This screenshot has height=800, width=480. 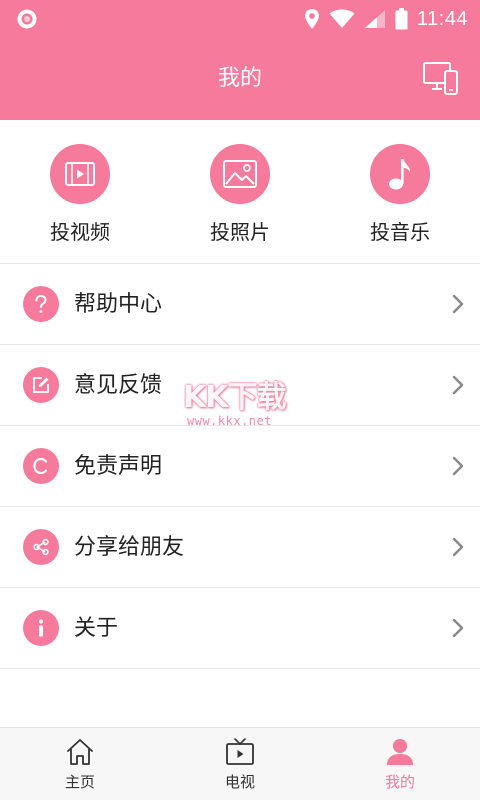 What do you see at coordinates (400, 752) in the screenshot?
I see `person-icon` at bounding box center [400, 752].